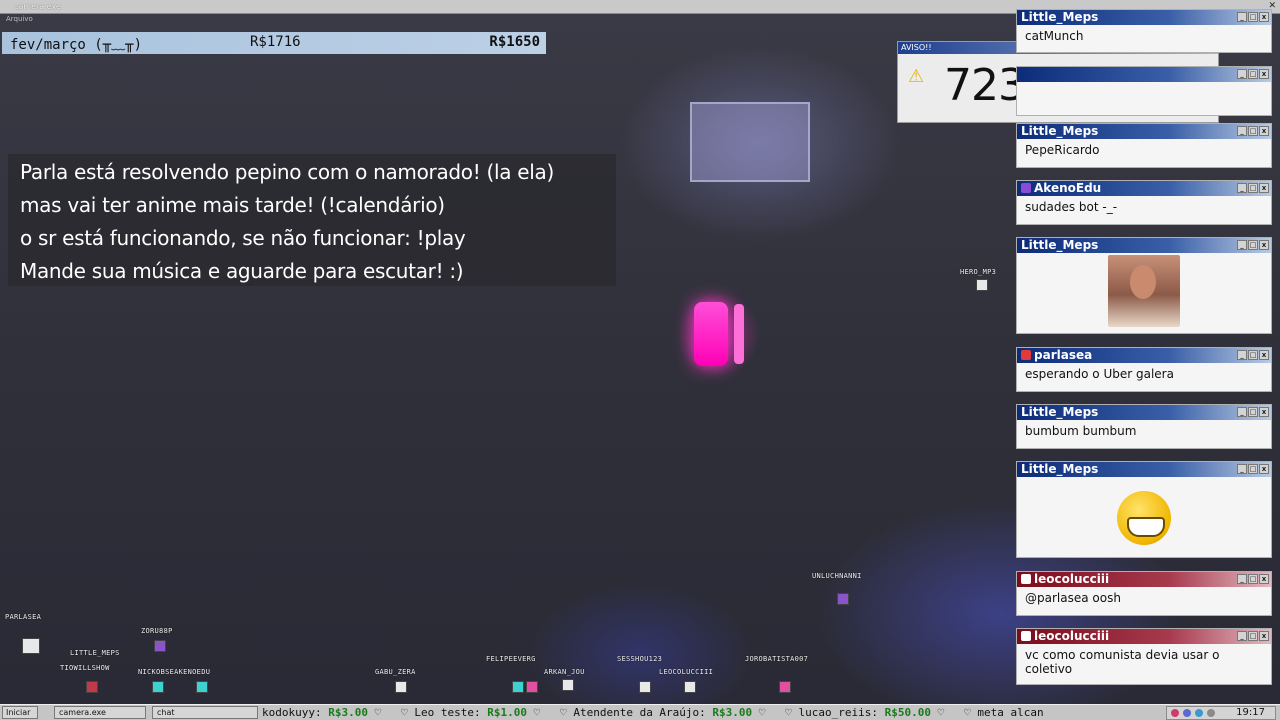  What do you see at coordinates (1144, 518) in the screenshot?
I see `grin-emote-icon` at bounding box center [1144, 518].